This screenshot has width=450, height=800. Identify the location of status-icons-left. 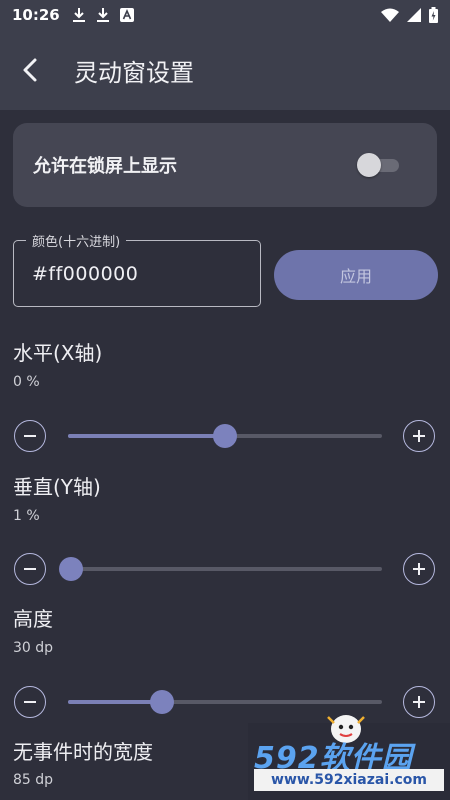
(103, 15).